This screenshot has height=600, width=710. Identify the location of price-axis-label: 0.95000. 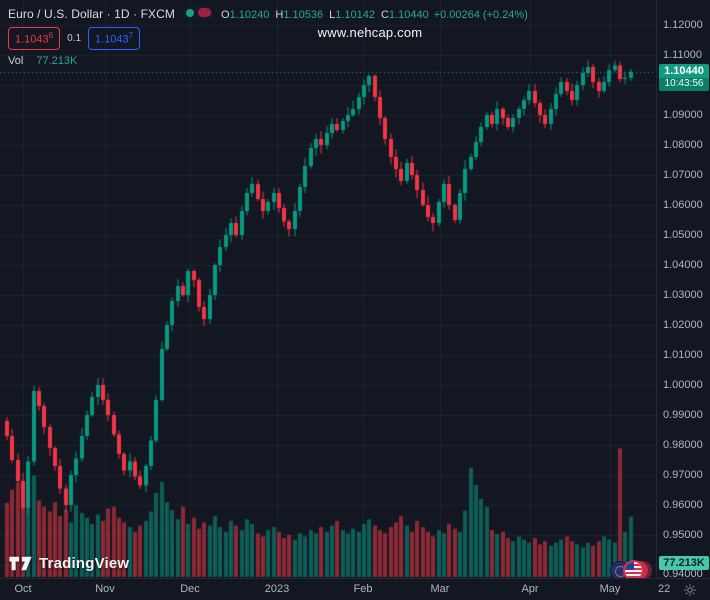
(683, 535).